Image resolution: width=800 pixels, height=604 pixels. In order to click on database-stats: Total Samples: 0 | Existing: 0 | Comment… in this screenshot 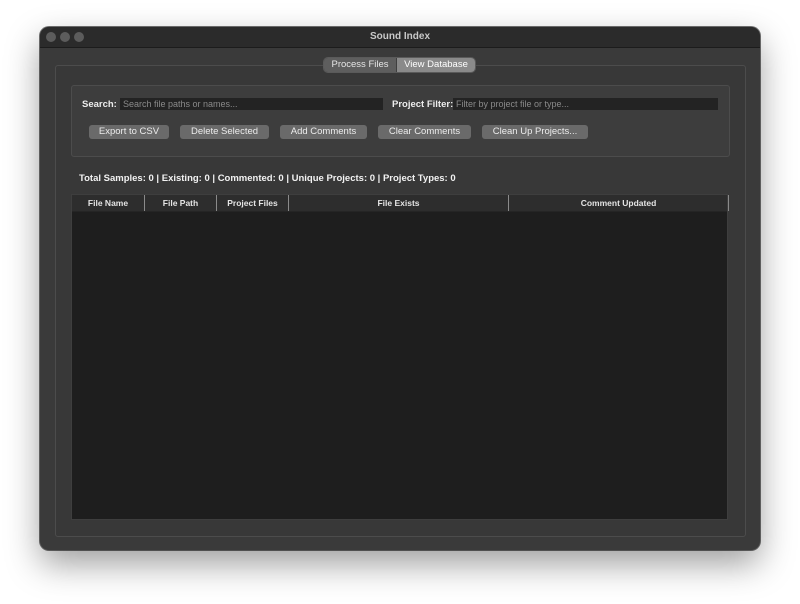, I will do `click(267, 178)`.